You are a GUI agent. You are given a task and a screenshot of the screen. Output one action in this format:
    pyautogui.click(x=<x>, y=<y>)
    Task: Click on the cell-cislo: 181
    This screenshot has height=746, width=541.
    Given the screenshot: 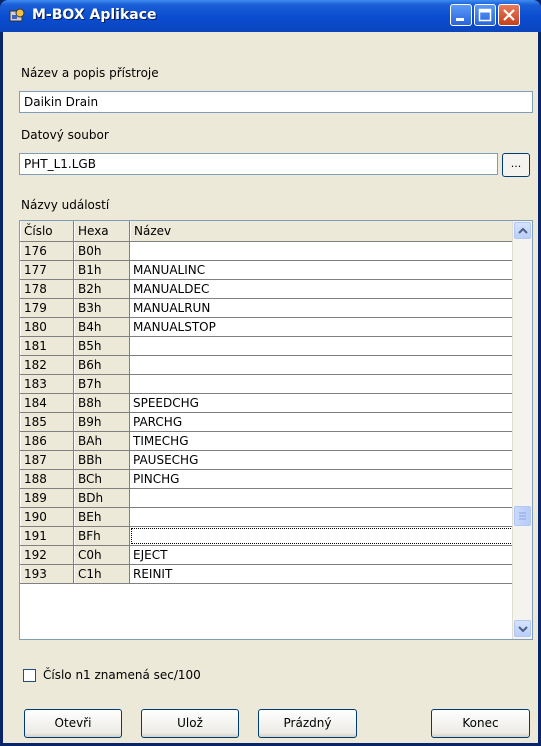 What is the action you would take?
    pyautogui.click(x=47, y=346)
    